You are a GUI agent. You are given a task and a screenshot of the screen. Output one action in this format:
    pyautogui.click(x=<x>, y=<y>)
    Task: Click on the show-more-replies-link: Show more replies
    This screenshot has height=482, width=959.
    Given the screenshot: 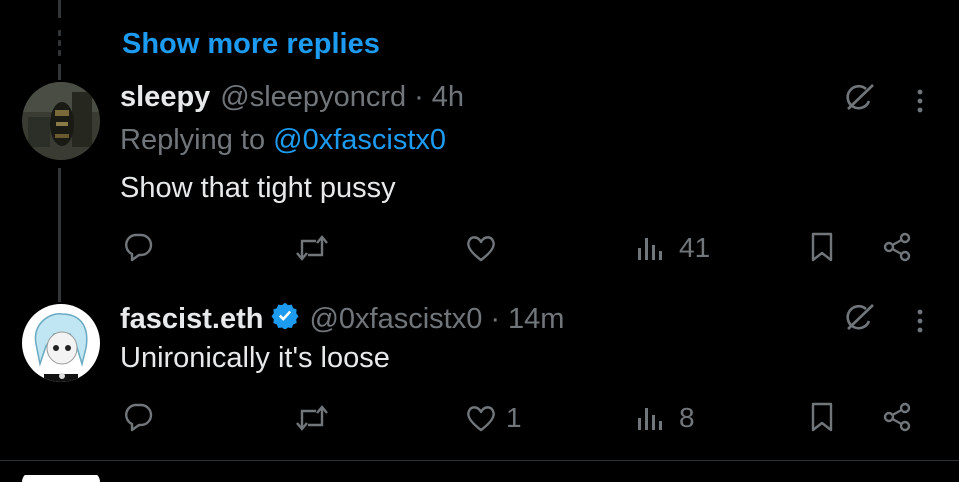 What is the action you would take?
    pyautogui.click(x=251, y=44)
    